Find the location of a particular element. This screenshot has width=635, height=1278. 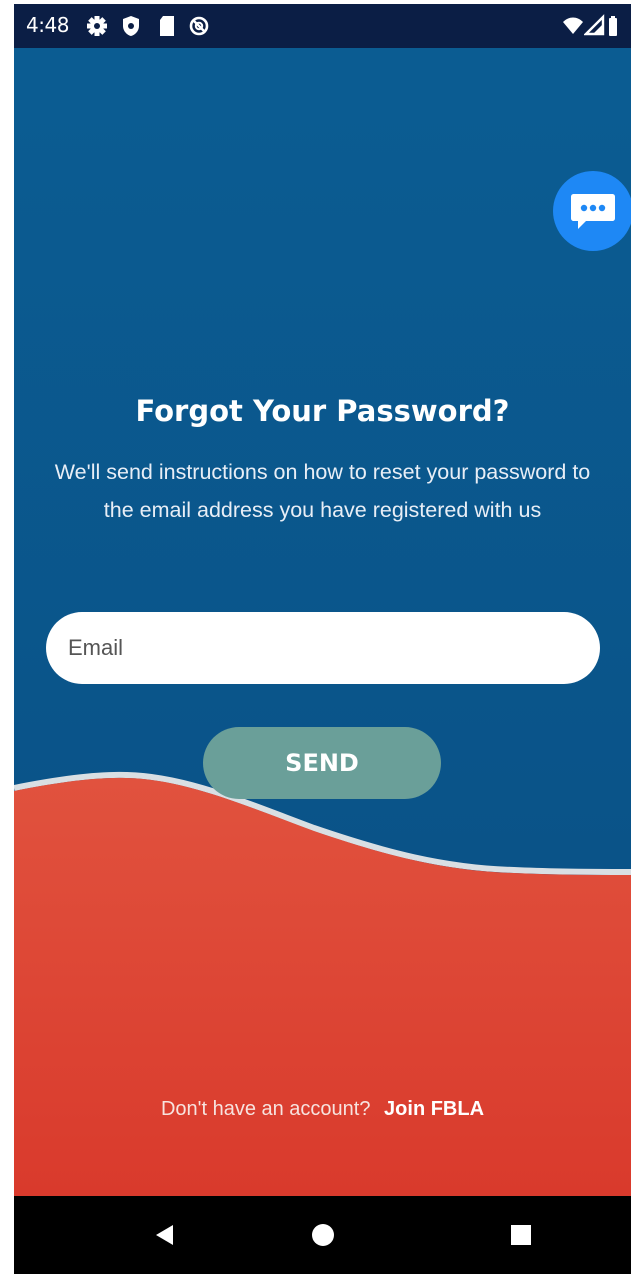

chat-button is located at coordinates (592, 211).